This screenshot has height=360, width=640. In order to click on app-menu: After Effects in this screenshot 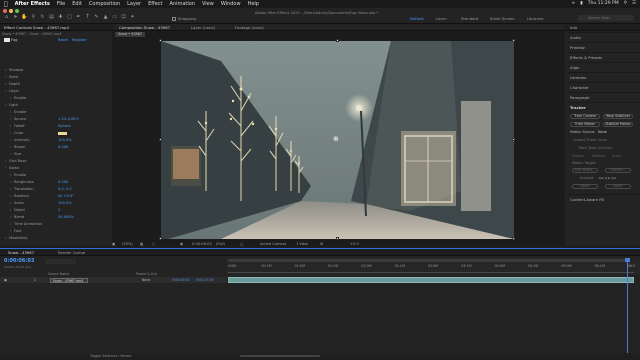, I will do `click(32, 4)`.